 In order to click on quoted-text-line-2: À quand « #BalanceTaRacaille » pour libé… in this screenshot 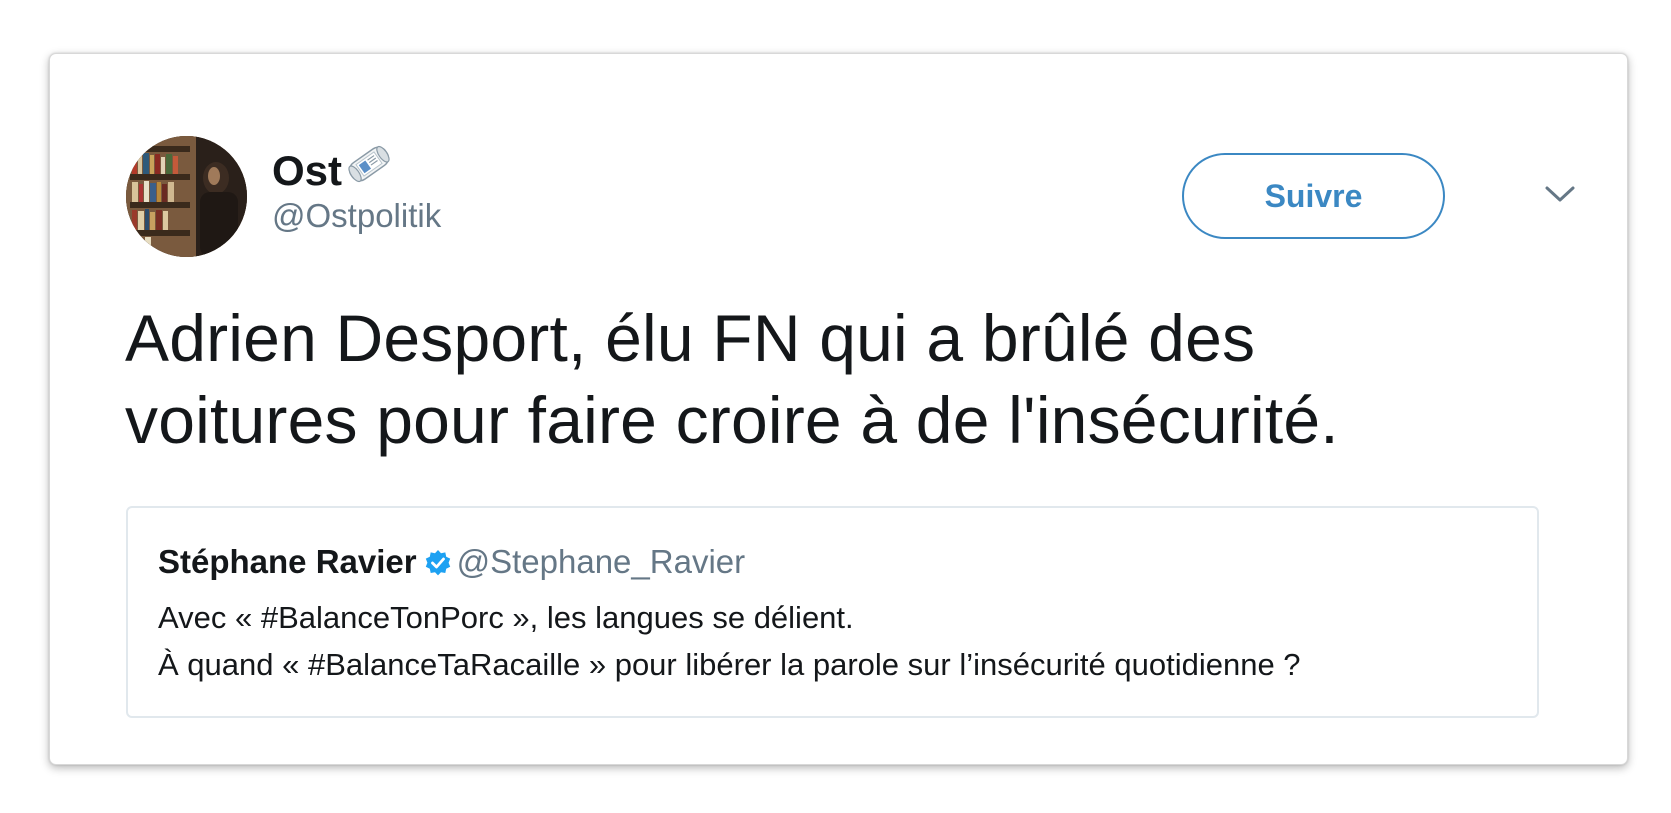, I will do `click(729, 664)`.